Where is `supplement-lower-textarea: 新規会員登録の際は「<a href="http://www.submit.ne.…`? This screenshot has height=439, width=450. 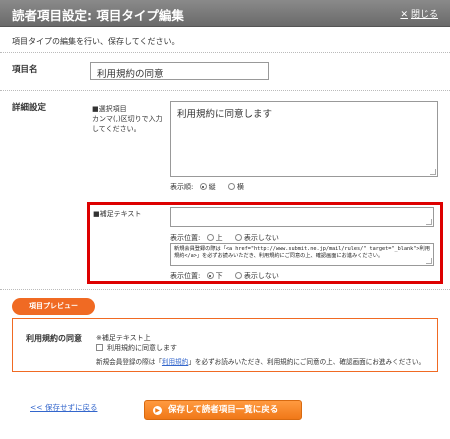 supplement-lower-textarea: 新規会員登録の際は「<a href="http://www.submit.ne.… is located at coordinates (302, 254).